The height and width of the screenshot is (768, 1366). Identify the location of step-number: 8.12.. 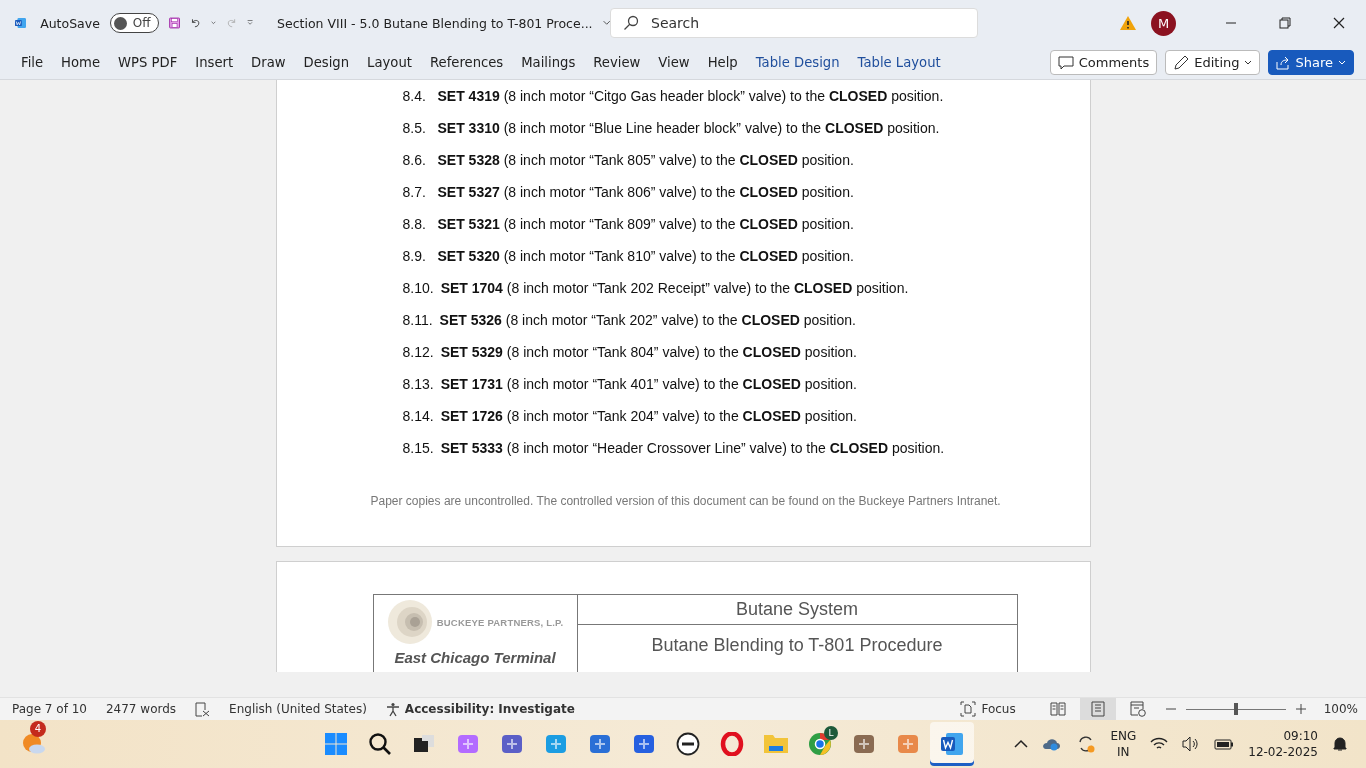
(418, 352).